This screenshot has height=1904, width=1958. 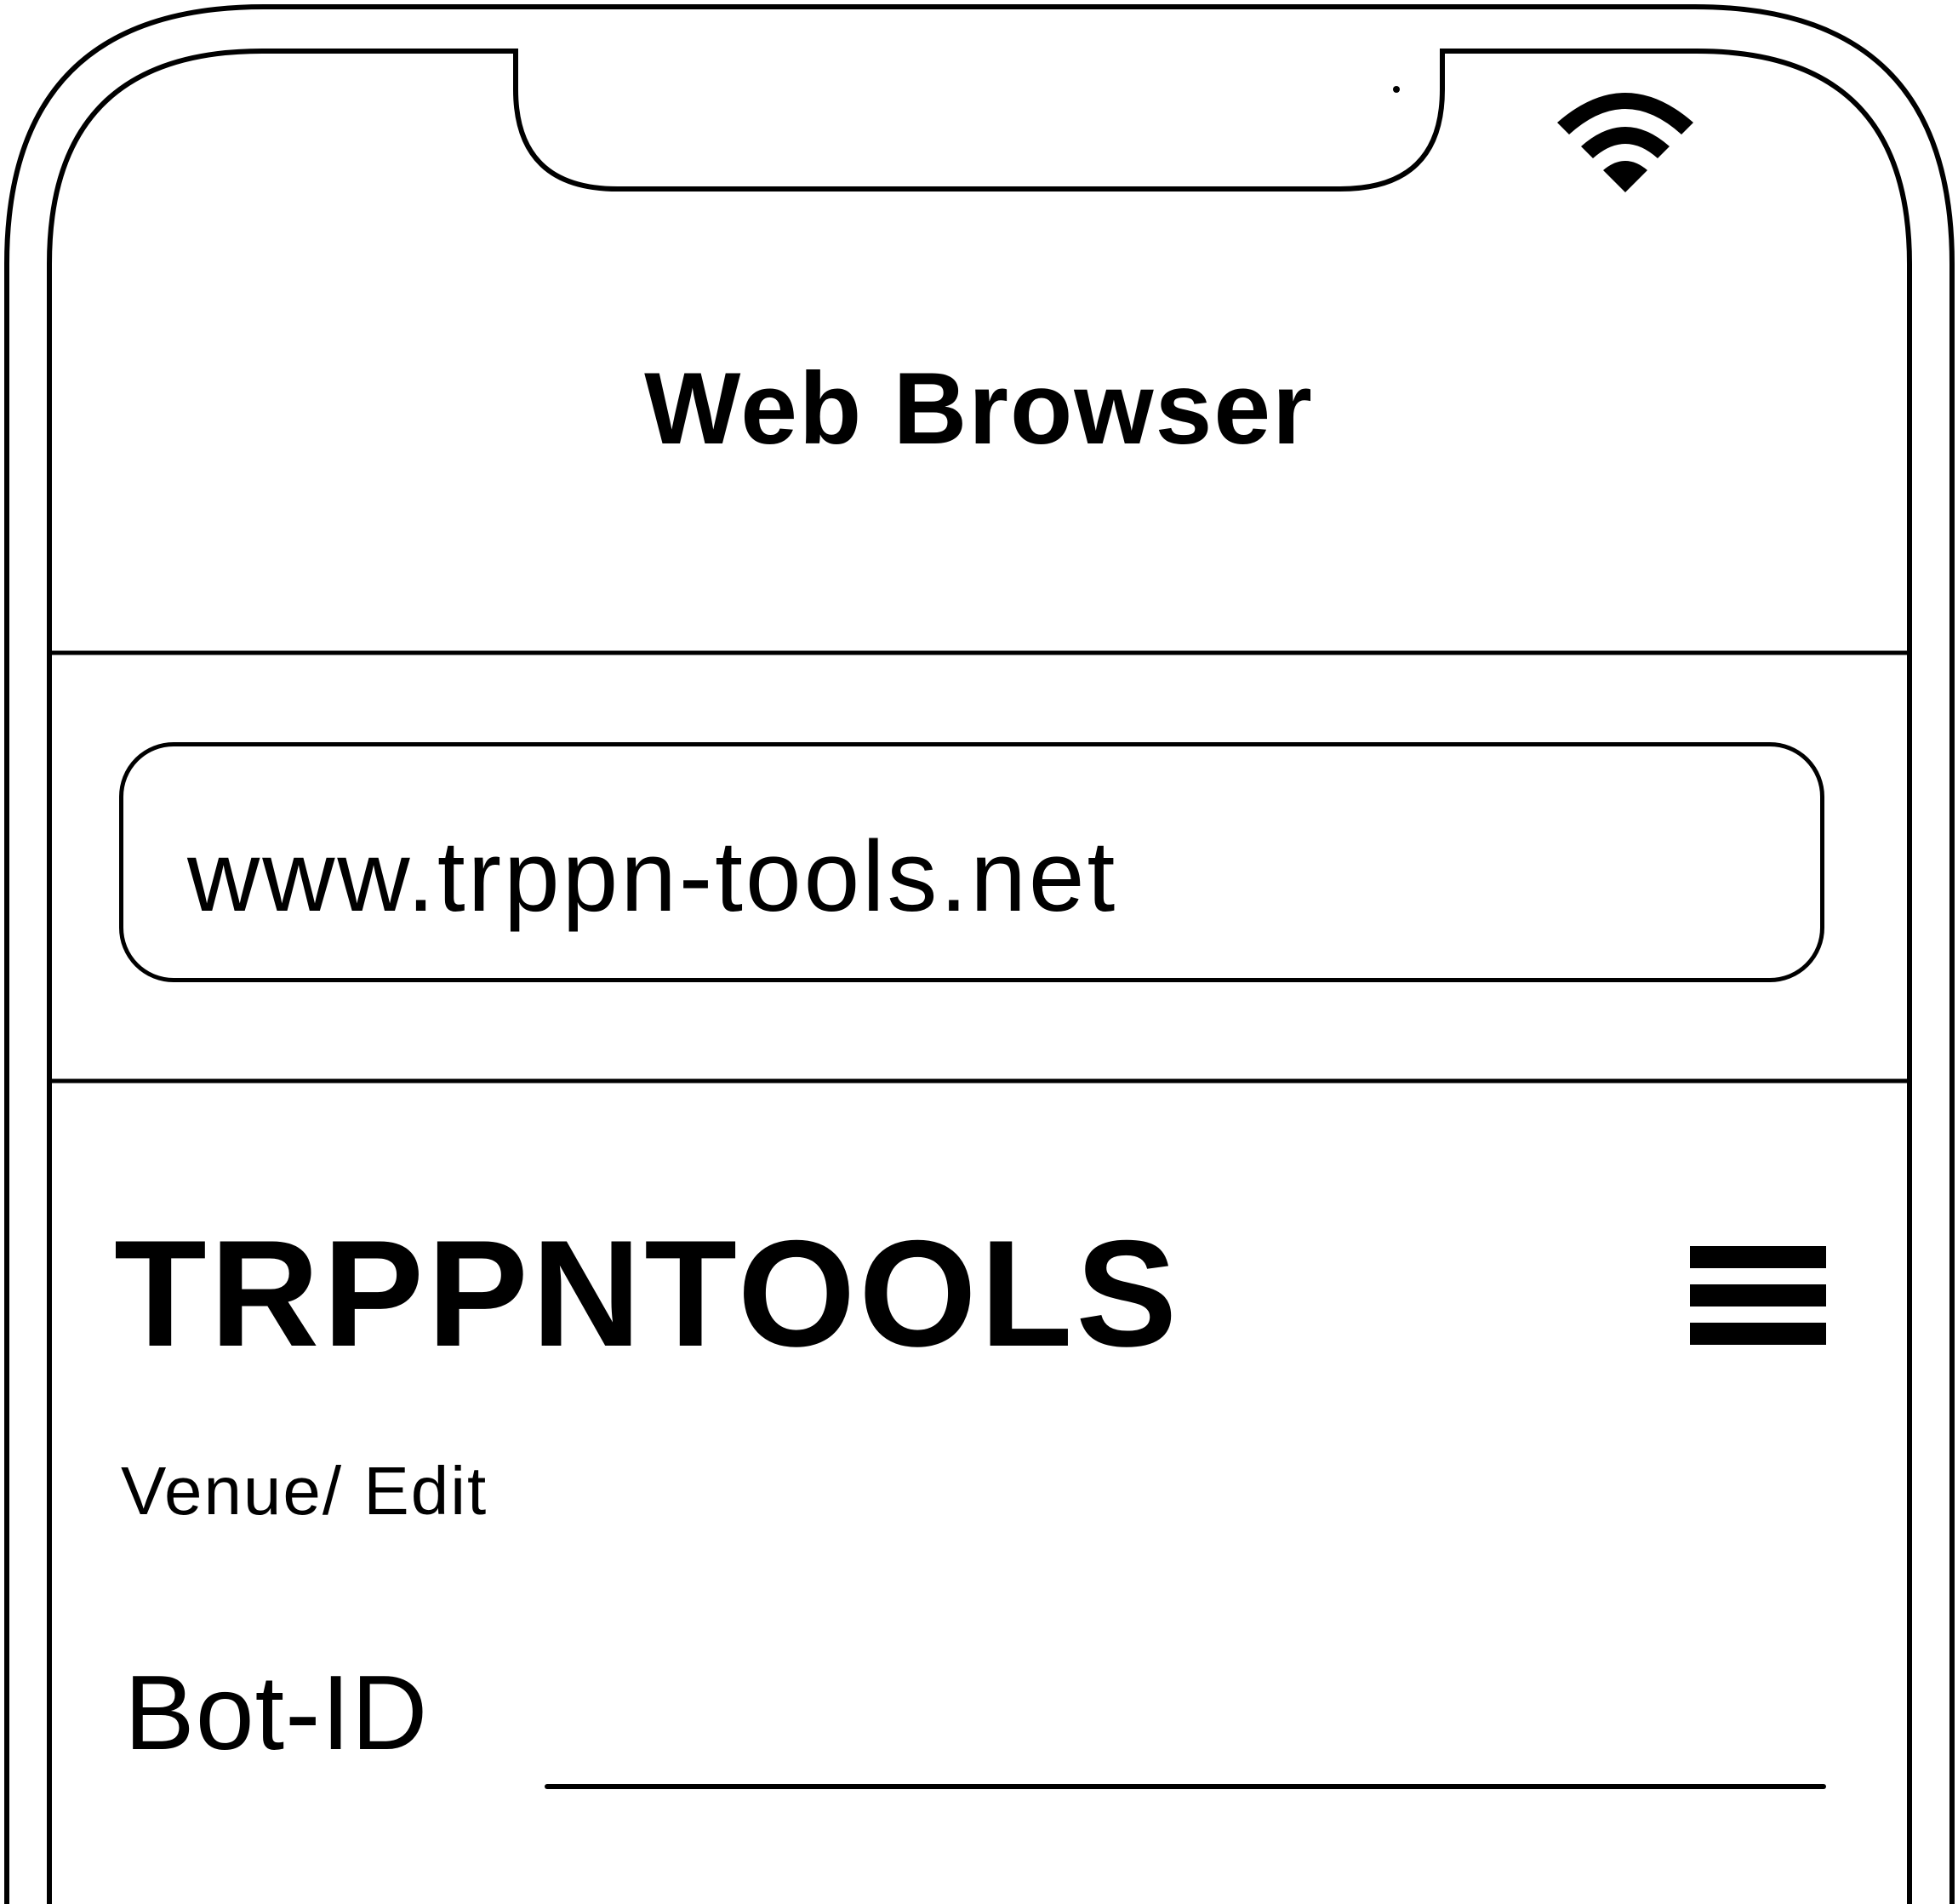 What do you see at coordinates (1185, 1786) in the screenshot?
I see `bot-id-input` at bounding box center [1185, 1786].